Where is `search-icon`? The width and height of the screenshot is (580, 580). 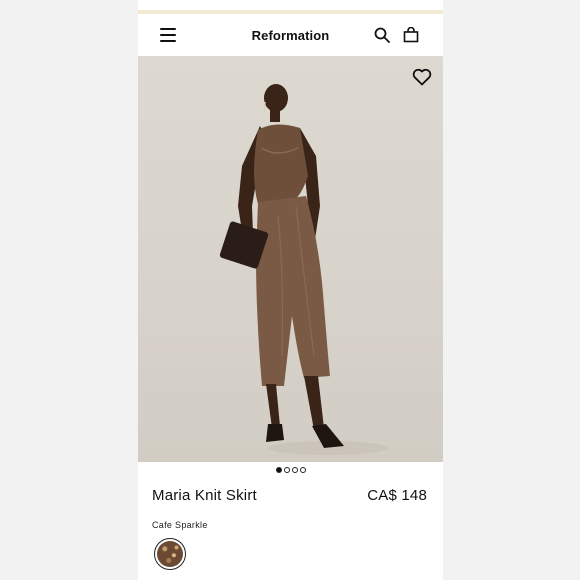
search-icon is located at coordinates (382, 35).